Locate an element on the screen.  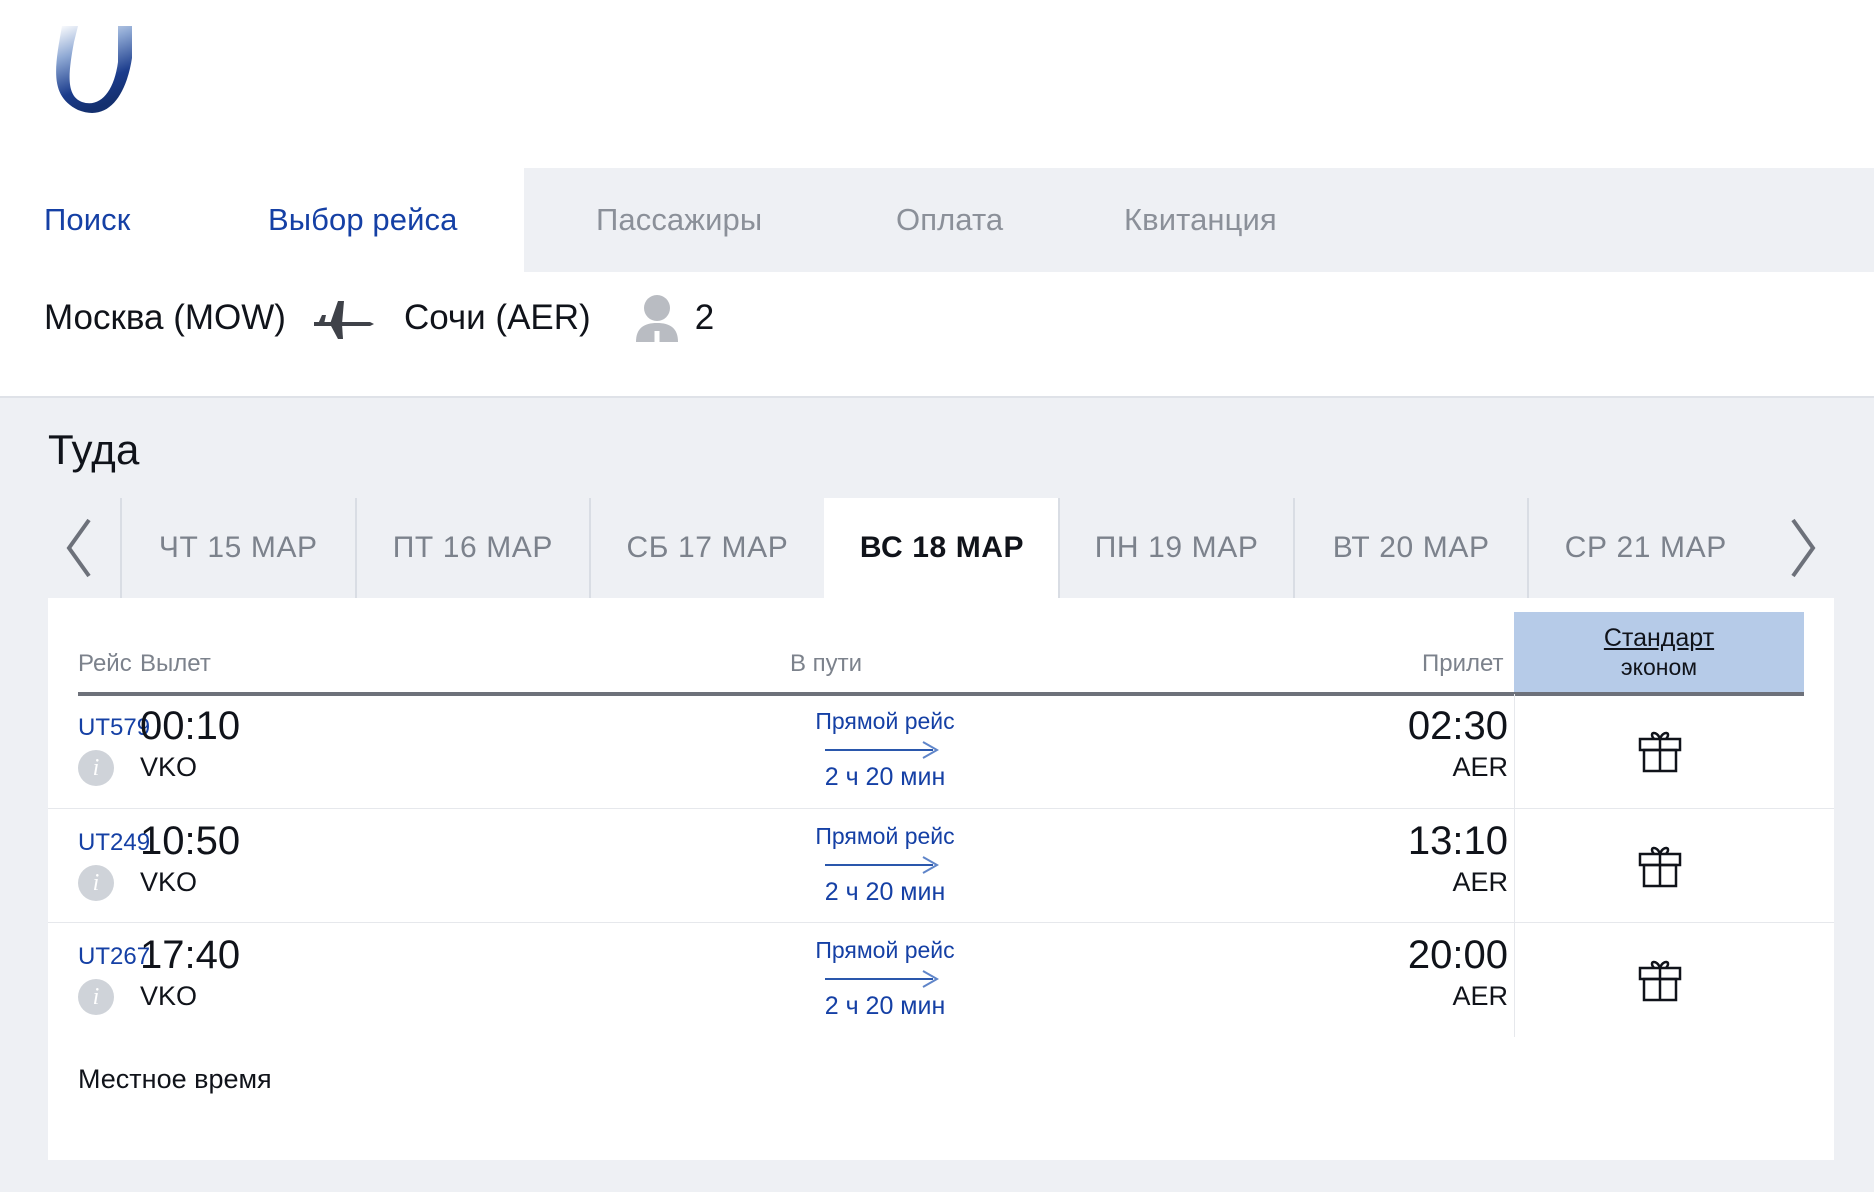
arrival-time: 13:10 is located at coordinates (1457, 841).